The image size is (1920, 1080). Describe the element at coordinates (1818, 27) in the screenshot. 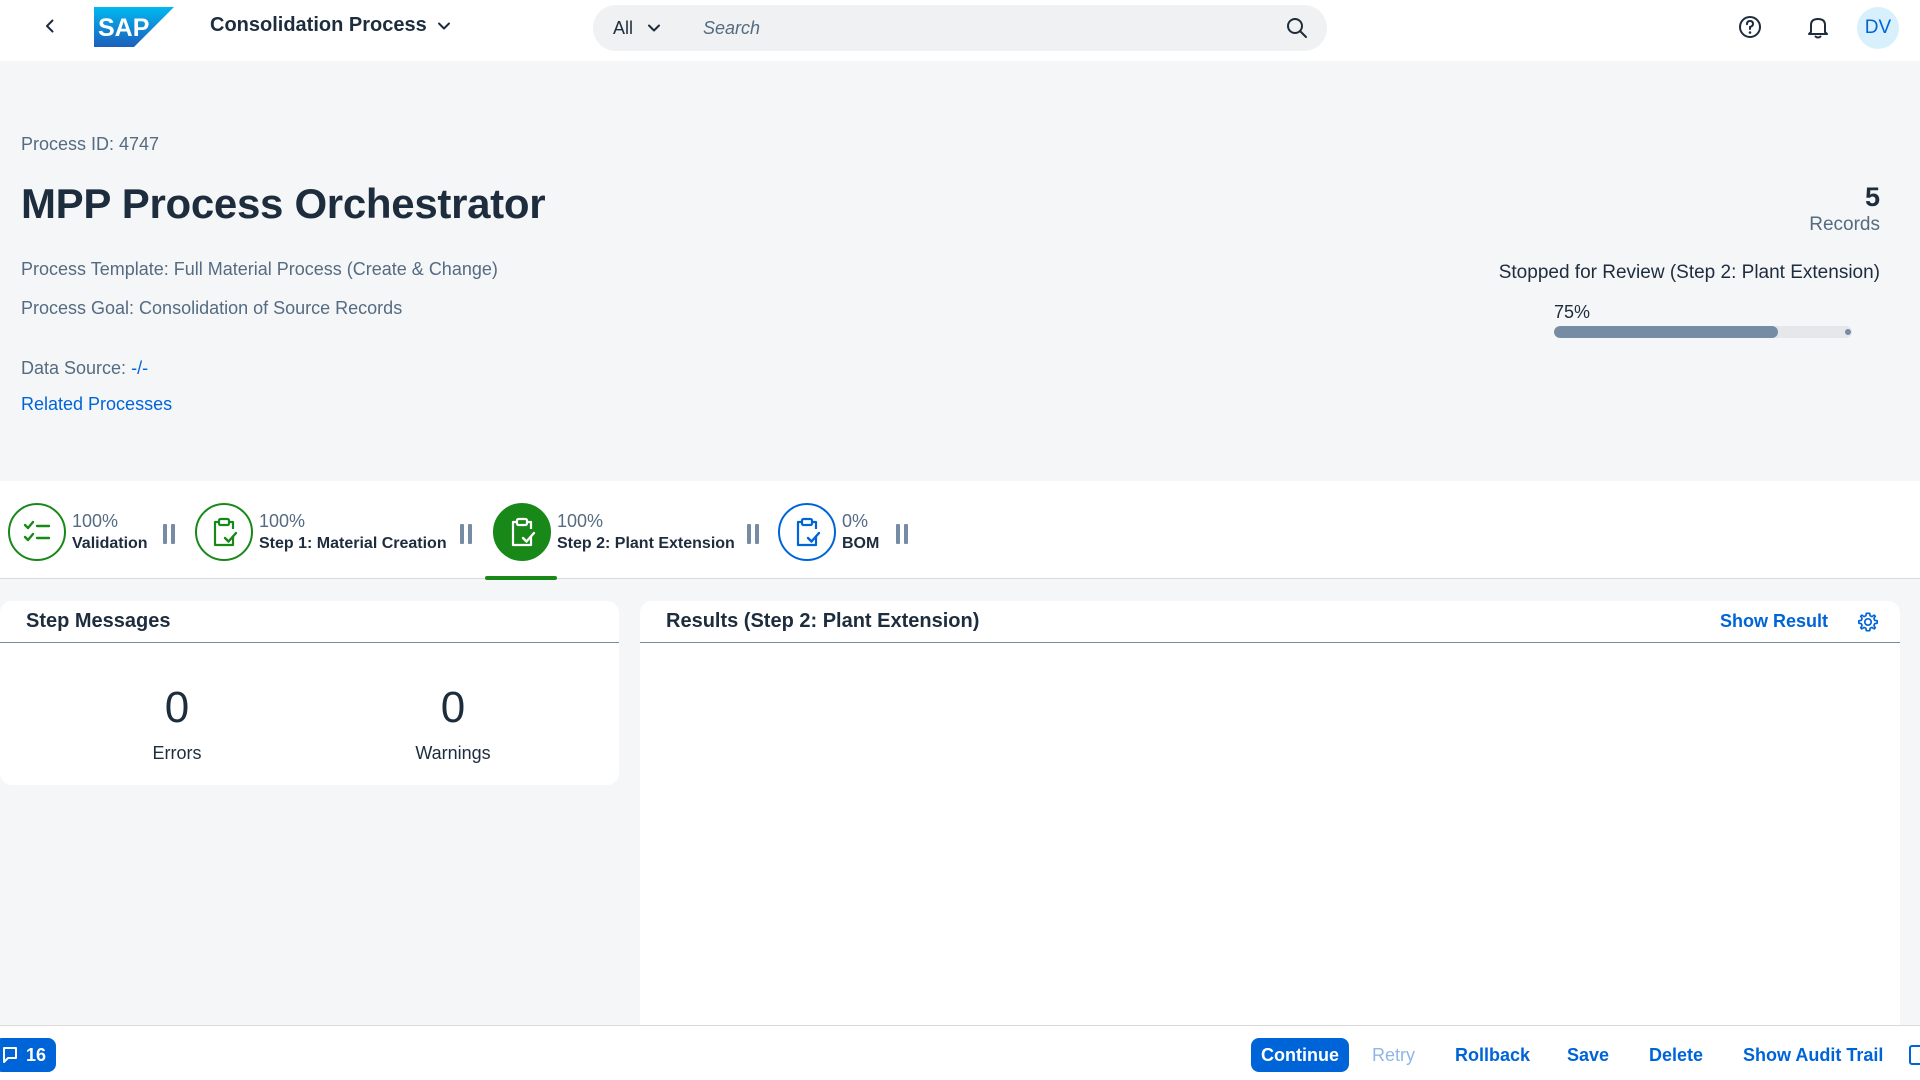

I see `notifications-icon` at that location.